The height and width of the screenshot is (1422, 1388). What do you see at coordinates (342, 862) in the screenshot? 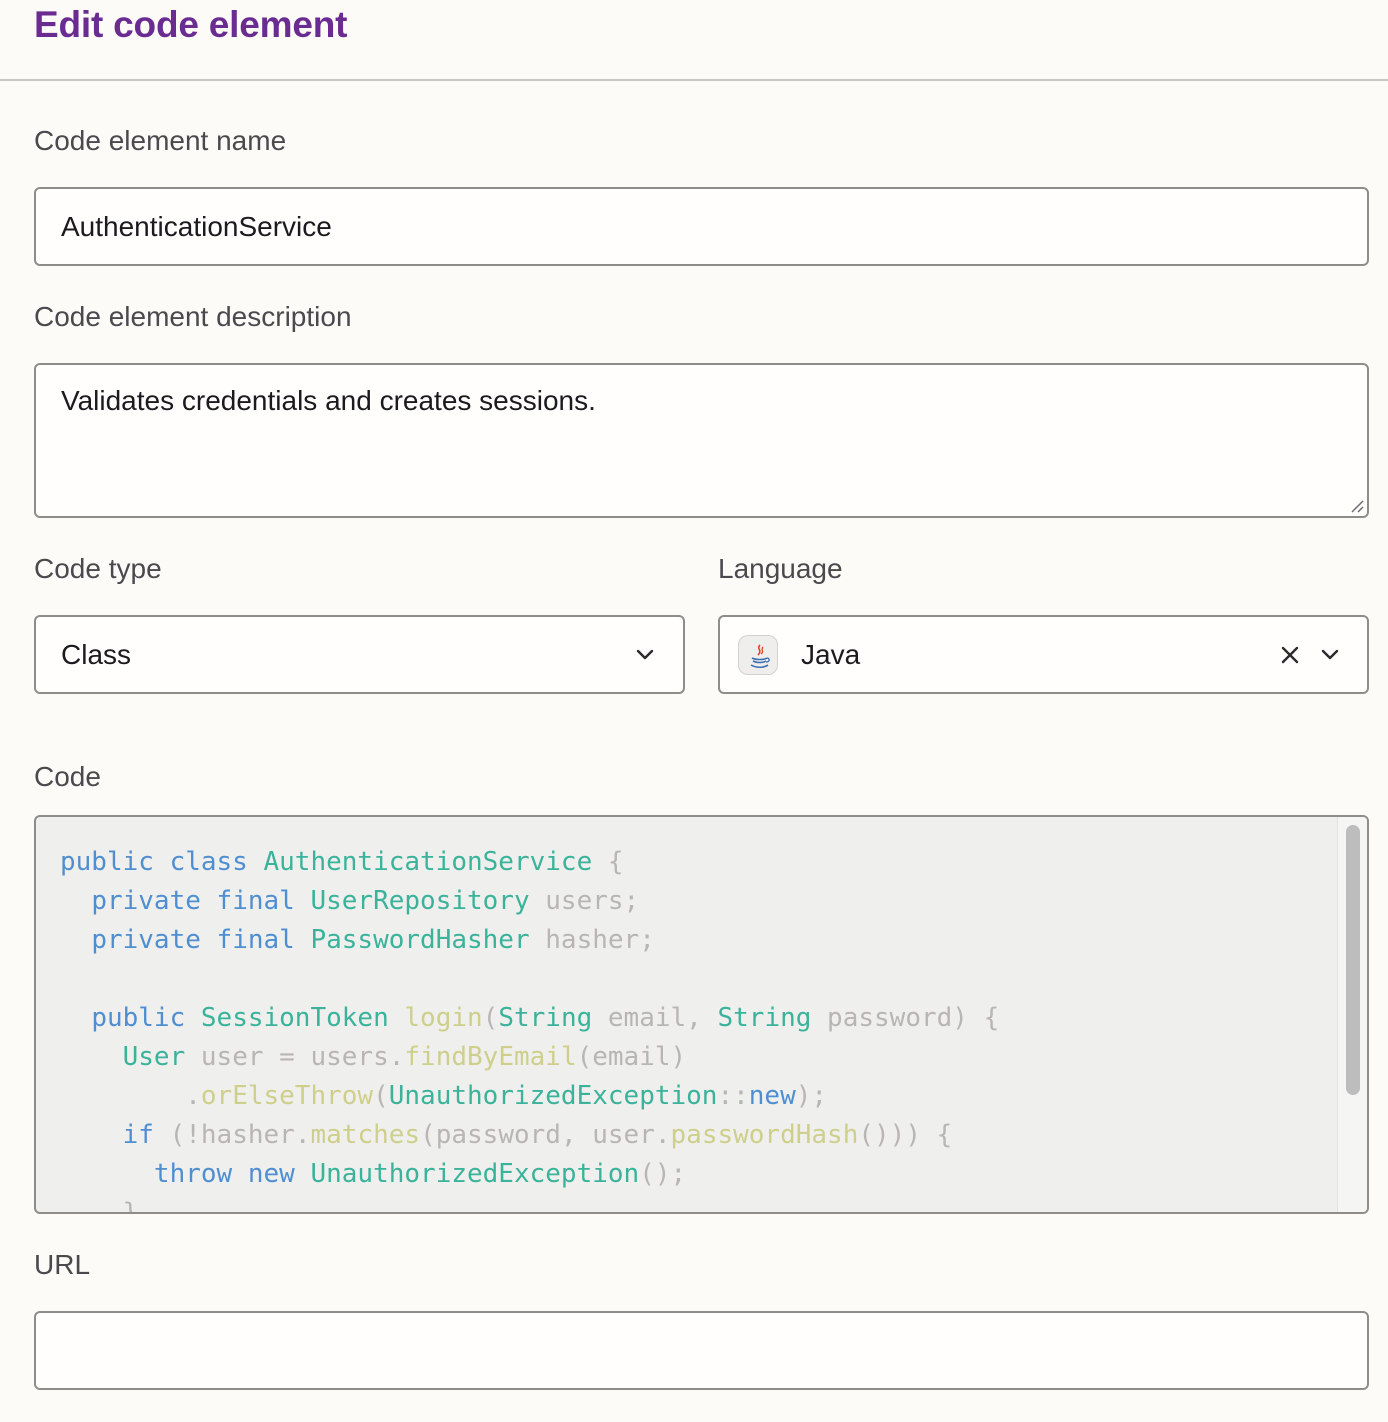
I see `code-line: public class AuthenticationService {` at bounding box center [342, 862].